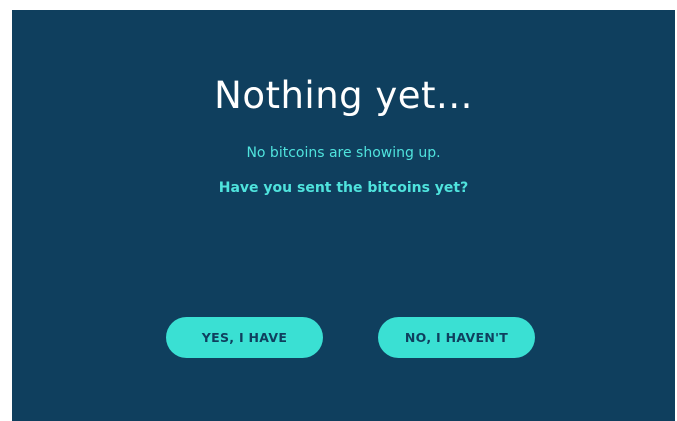 The height and width of the screenshot is (421, 677). What do you see at coordinates (343, 188) in the screenshot?
I see `question-prompt: Have you sent the bitcoins yet?` at bounding box center [343, 188].